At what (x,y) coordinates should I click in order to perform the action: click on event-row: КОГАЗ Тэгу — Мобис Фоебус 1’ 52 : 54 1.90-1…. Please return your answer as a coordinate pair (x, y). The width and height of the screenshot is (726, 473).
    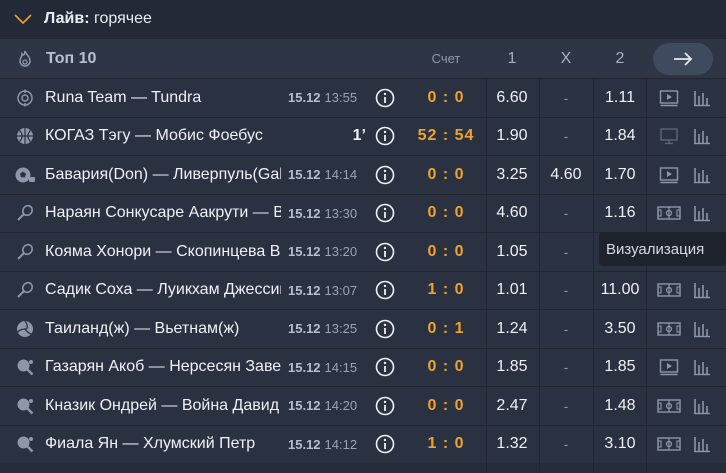
    Looking at the image, I should click on (363, 136).